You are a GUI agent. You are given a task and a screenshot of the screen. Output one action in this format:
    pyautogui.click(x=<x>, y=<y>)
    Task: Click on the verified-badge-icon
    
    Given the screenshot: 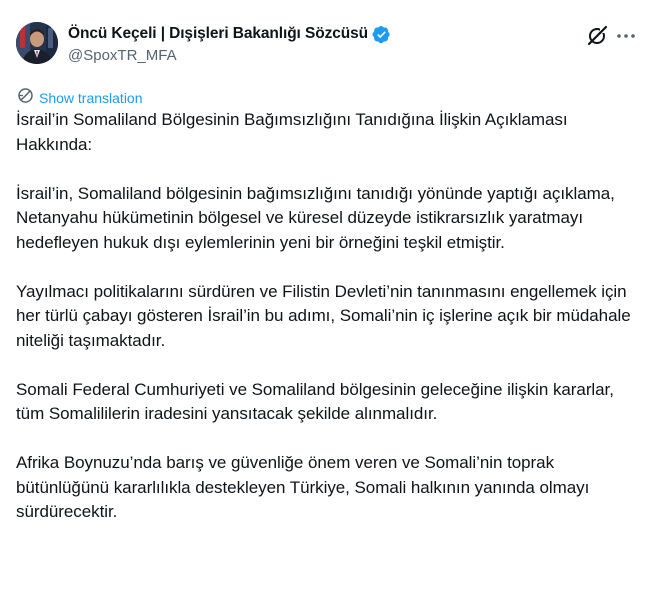 What is the action you would take?
    pyautogui.click(x=381, y=34)
    